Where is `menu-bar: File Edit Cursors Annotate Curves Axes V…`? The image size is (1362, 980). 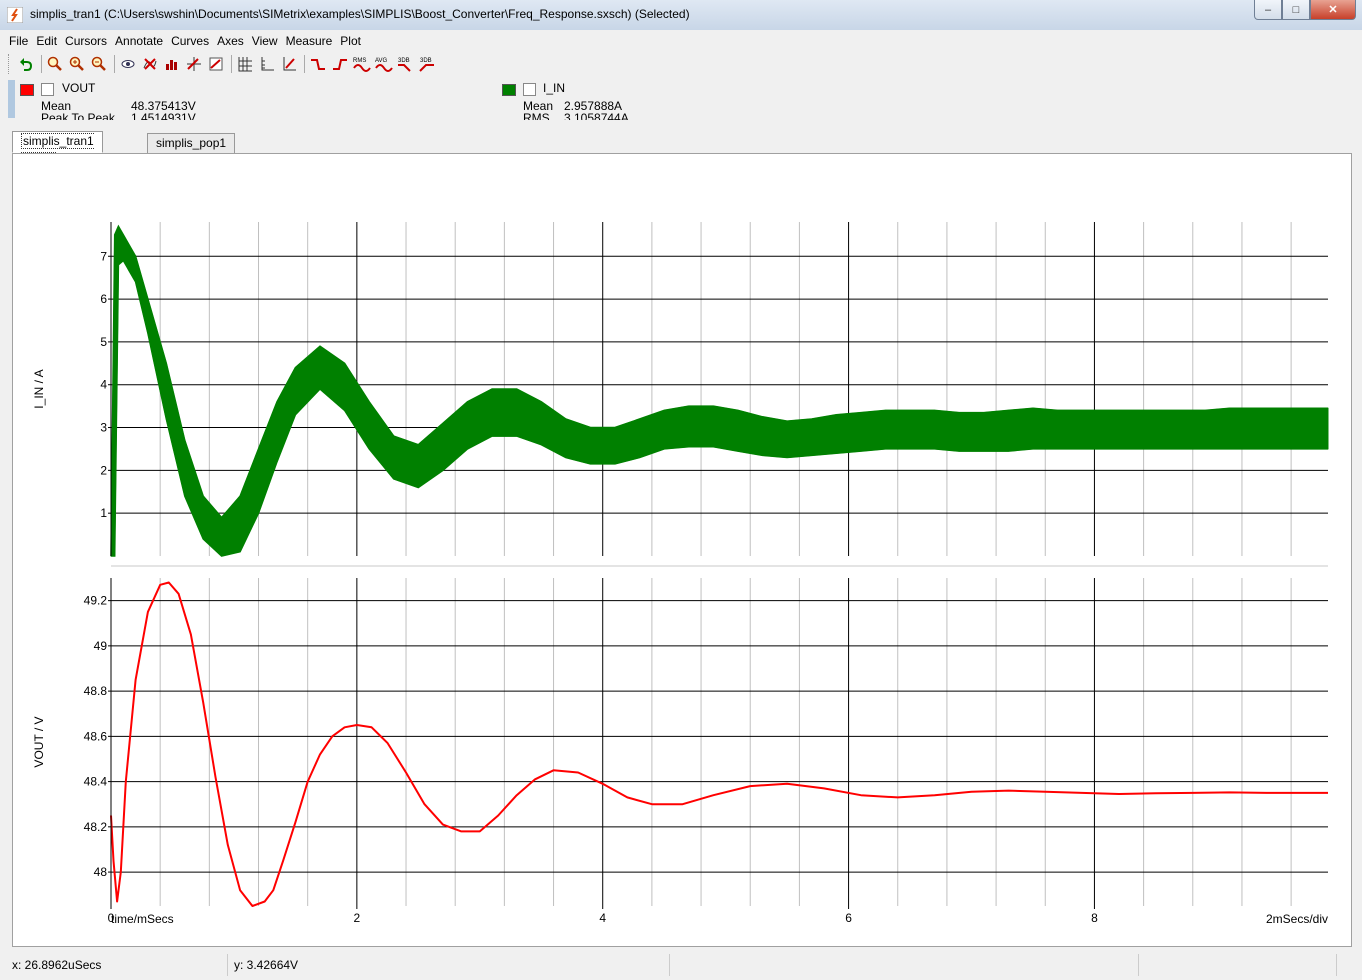 menu-bar: File Edit Cursors Annotate Curves Axes V… is located at coordinates (186, 41).